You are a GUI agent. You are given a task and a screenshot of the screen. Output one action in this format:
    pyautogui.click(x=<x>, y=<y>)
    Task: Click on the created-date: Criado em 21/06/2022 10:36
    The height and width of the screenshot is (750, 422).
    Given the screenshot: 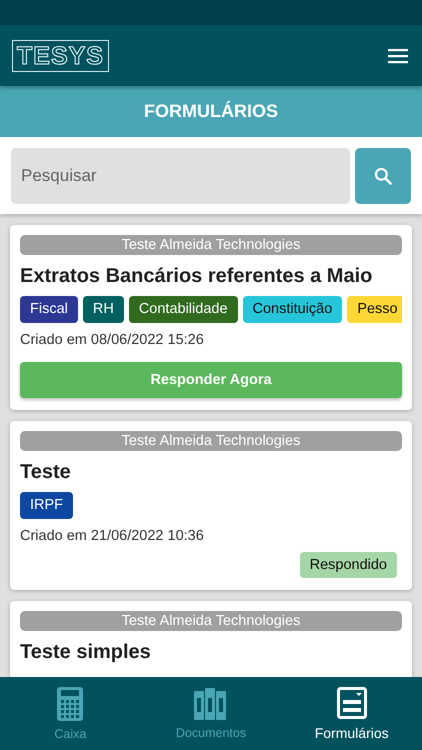 What is the action you would take?
    pyautogui.click(x=112, y=536)
    